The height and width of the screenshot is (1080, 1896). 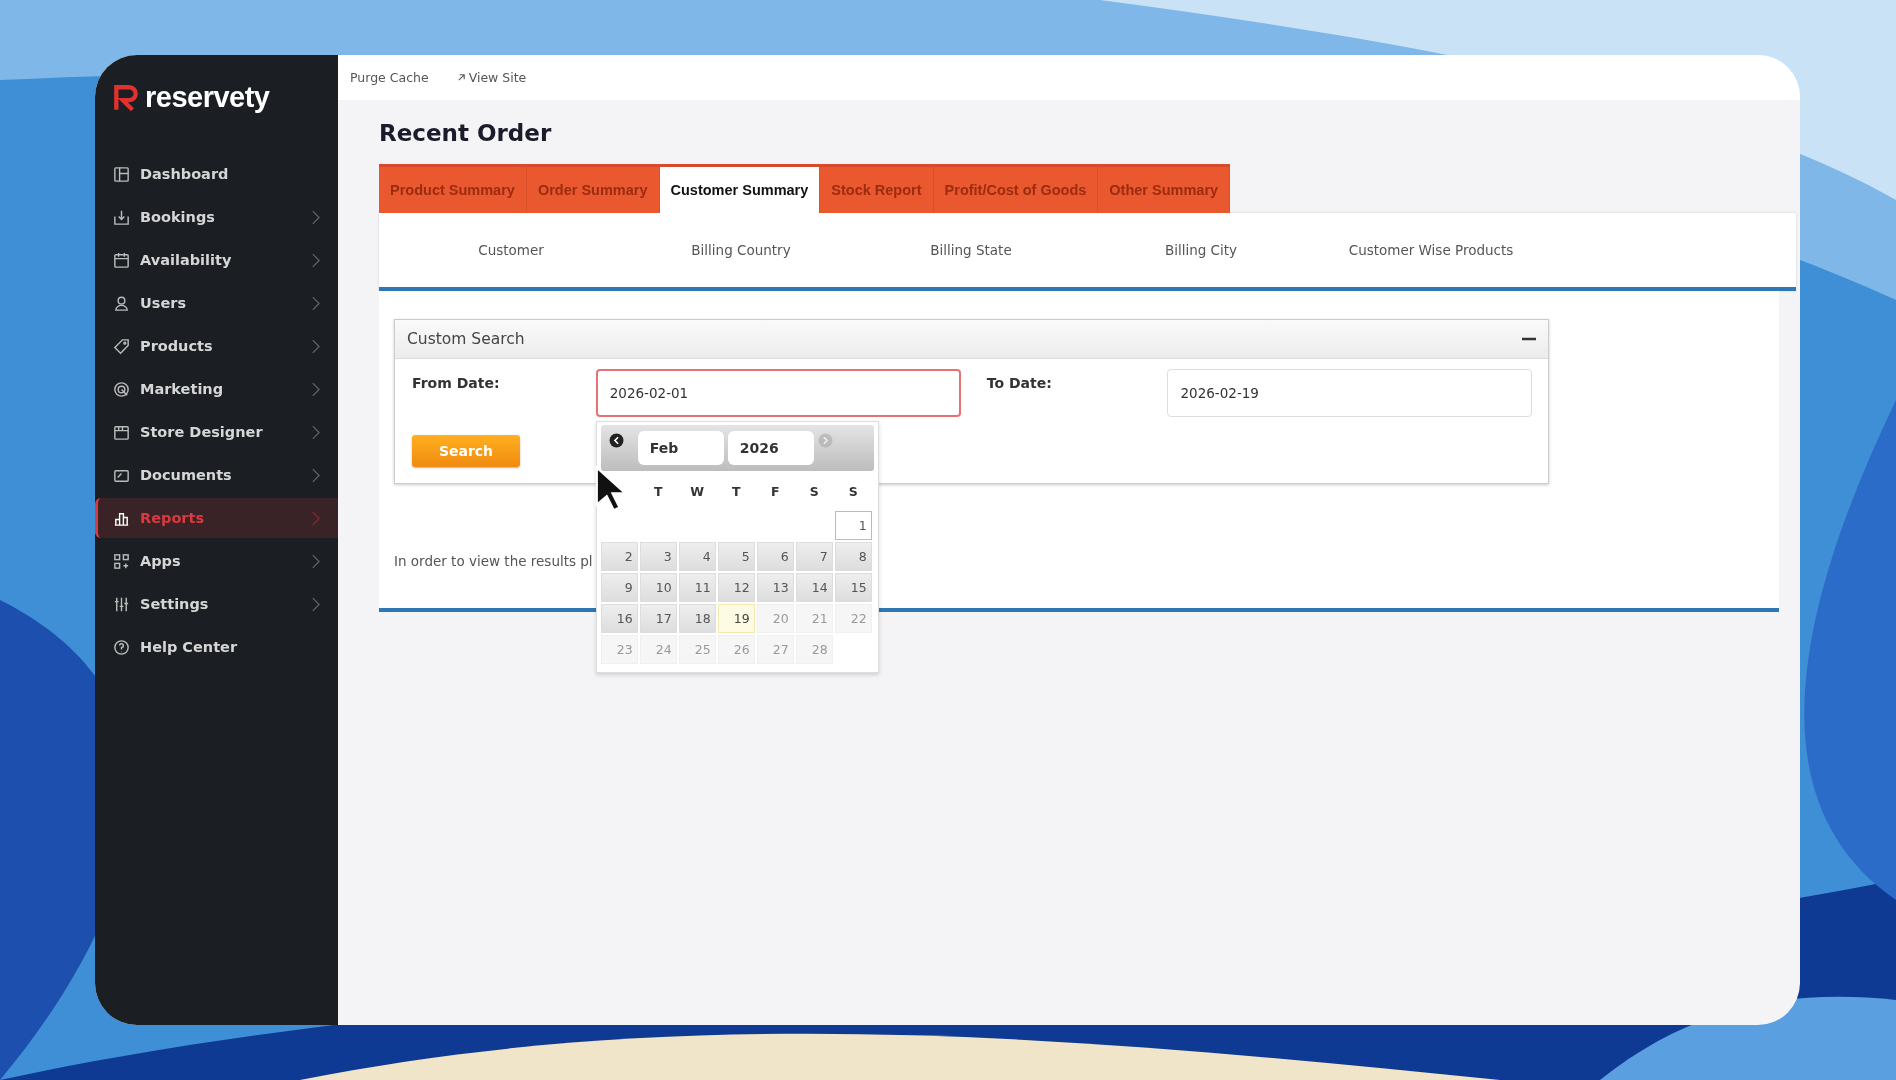 I want to click on calendar-day: 18, so click(x=697, y=618).